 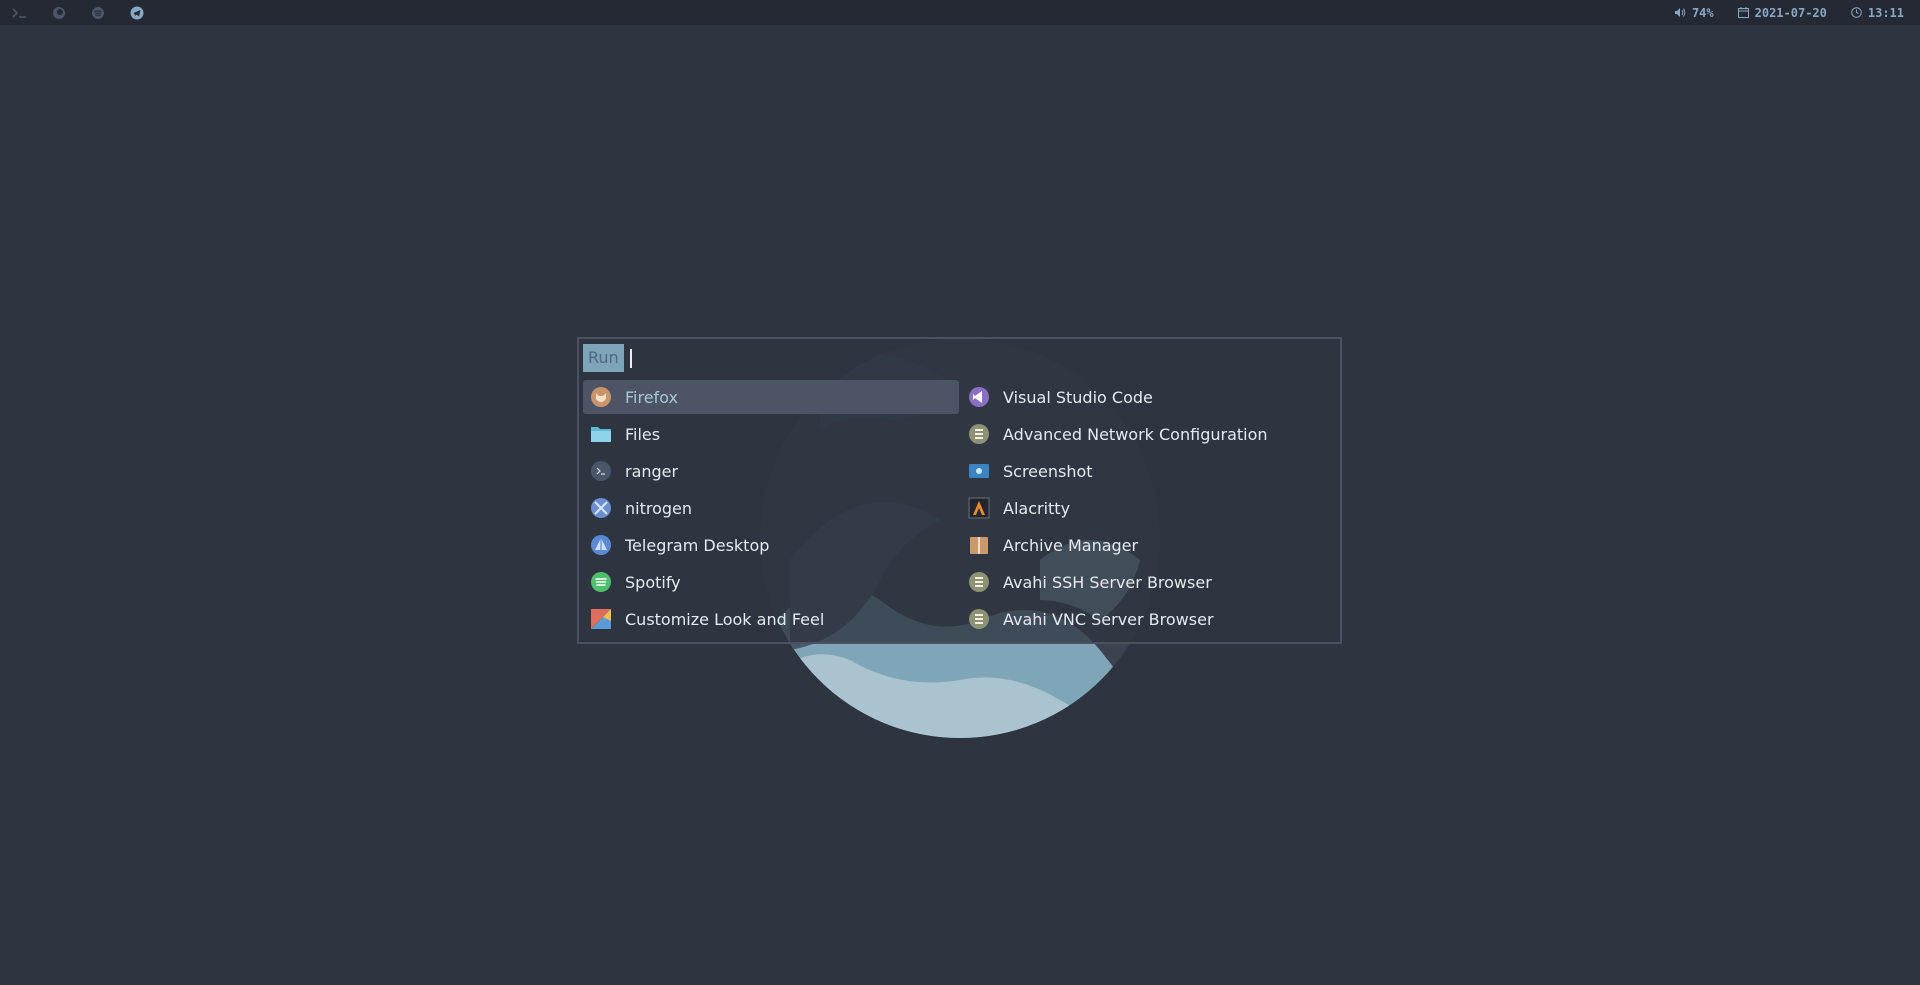 I want to click on entry-screenshot: Screenshot, so click(x=1149, y=471).